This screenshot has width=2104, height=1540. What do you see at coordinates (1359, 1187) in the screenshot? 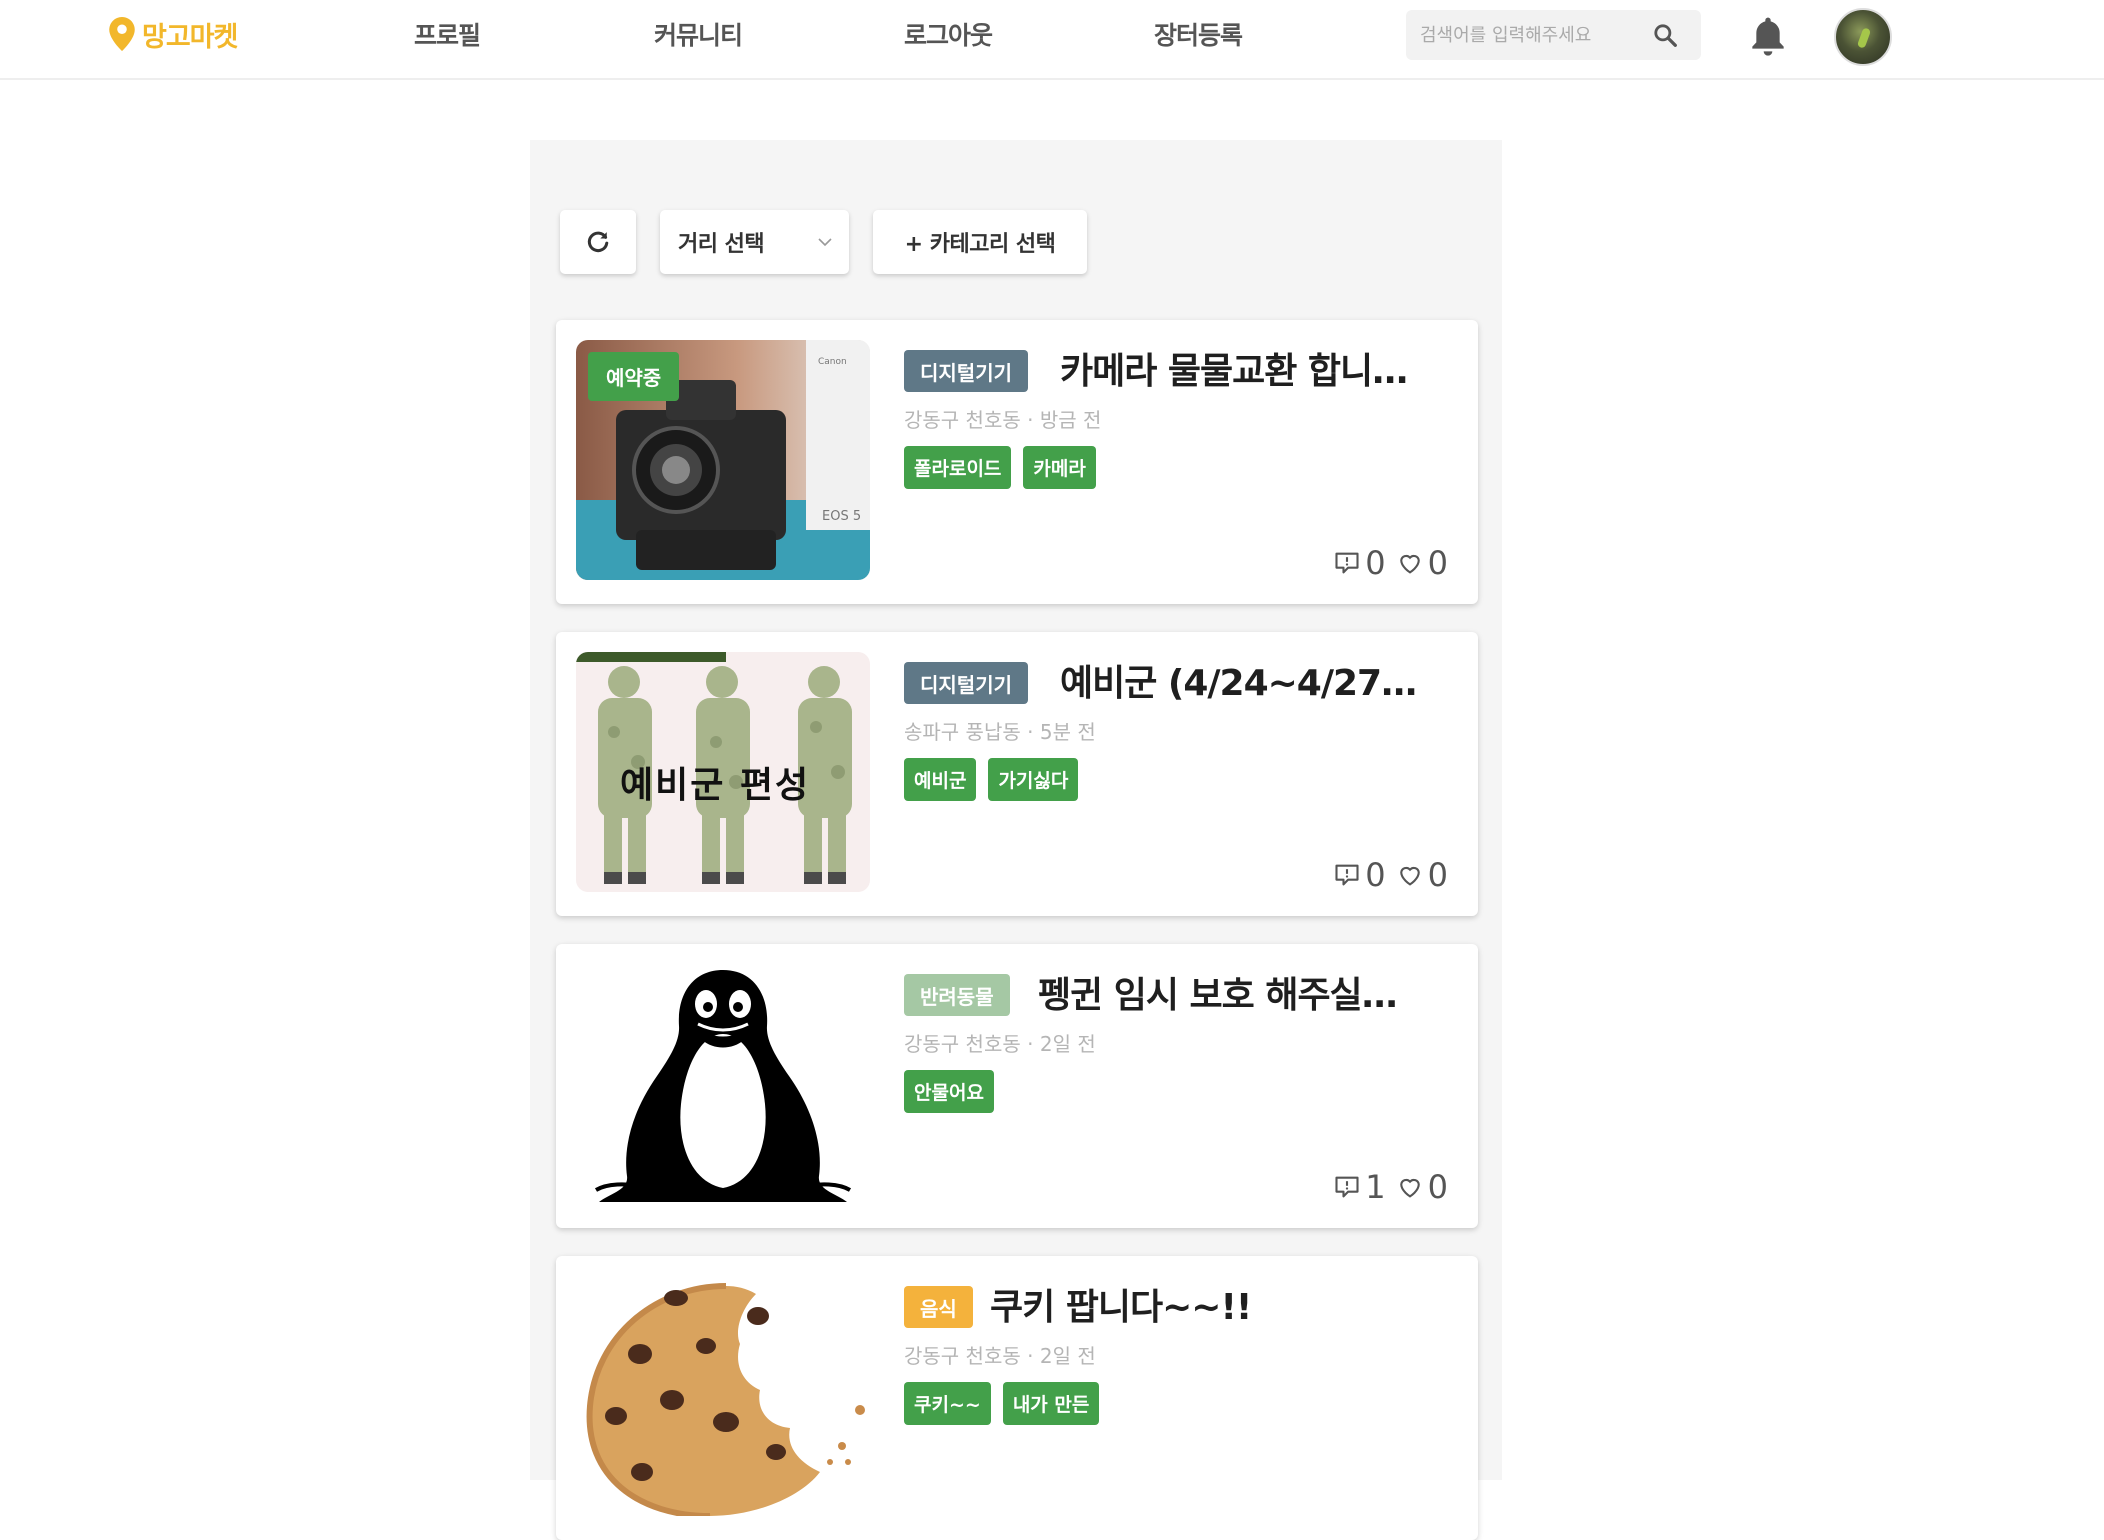
I see `comment-count: 1` at bounding box center [1359, 1187].